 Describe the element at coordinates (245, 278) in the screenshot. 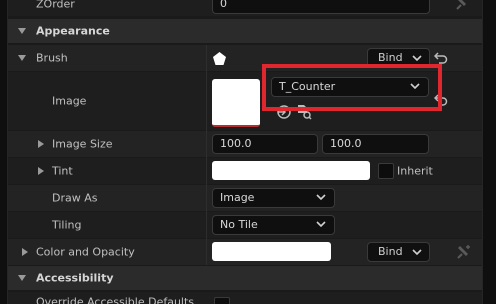

I see `accessibility-section-header: Accessibility` at that location.